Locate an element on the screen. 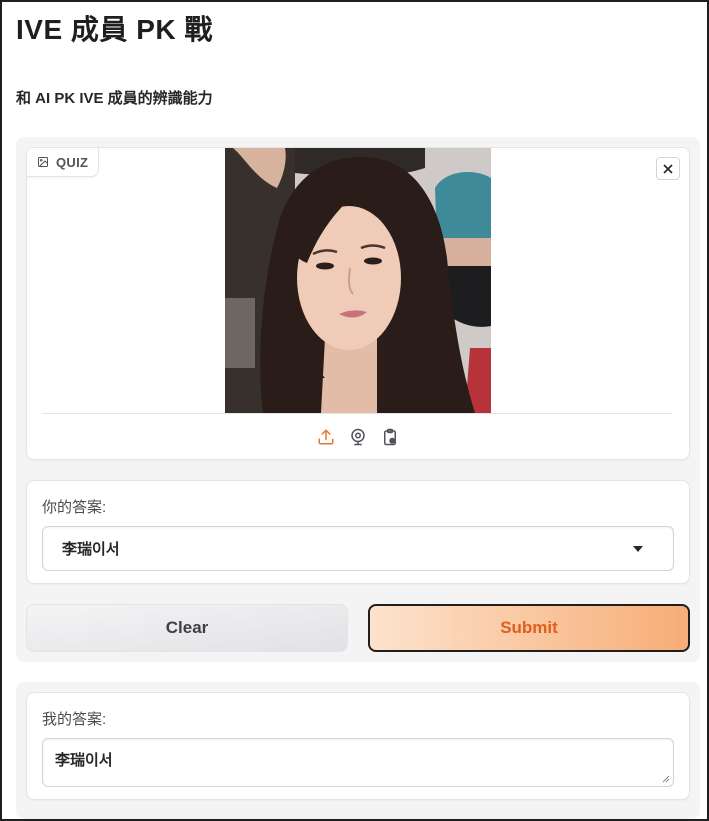 The width and height of the screenshot is (709, 821). submit-button-label: Submit is located at coordinates (529, 627).